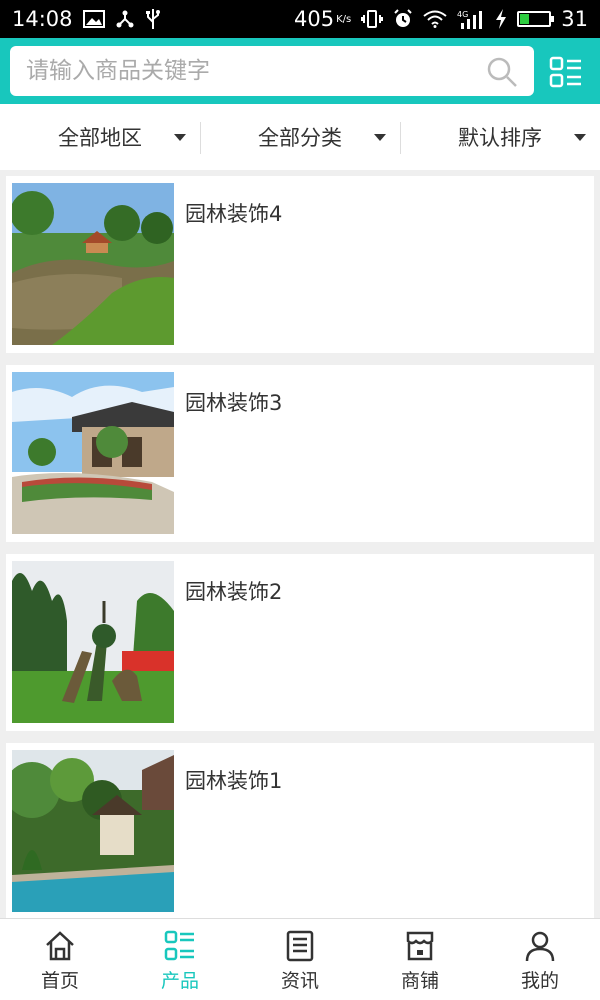 The image size is (600, 1000). I want to click on home-icon, so click(60, 946).